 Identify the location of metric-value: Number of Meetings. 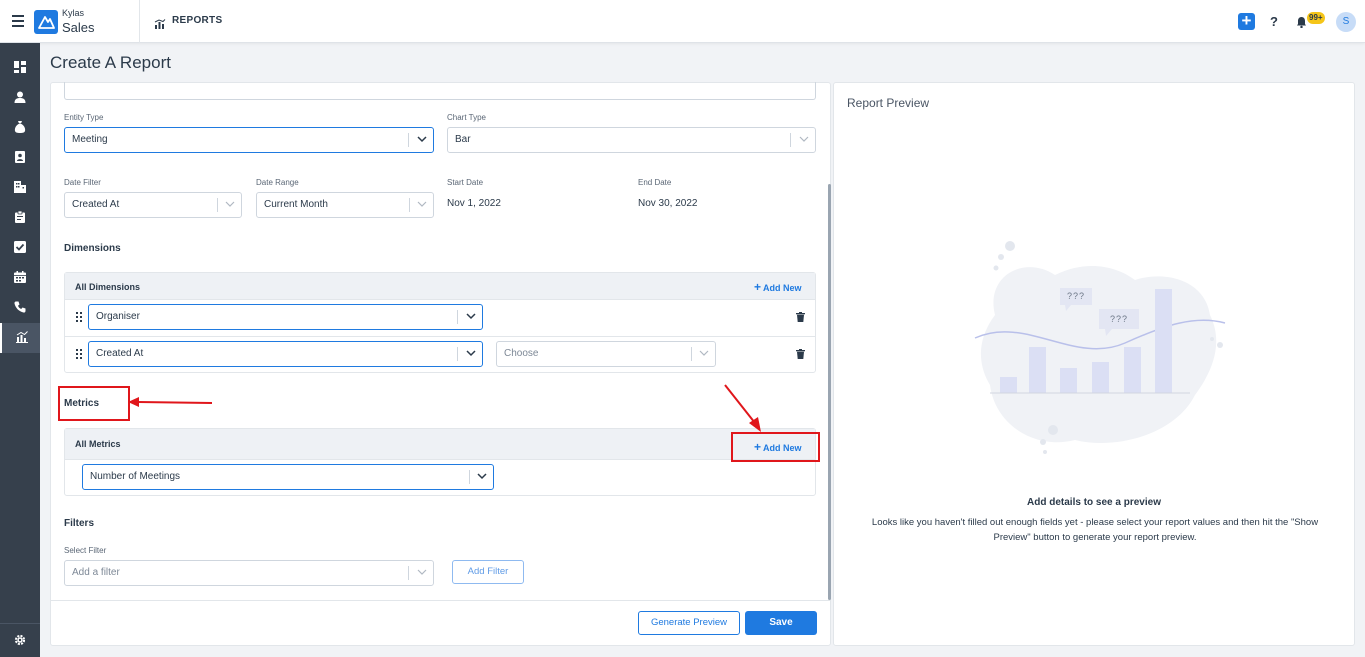
(135, 476).